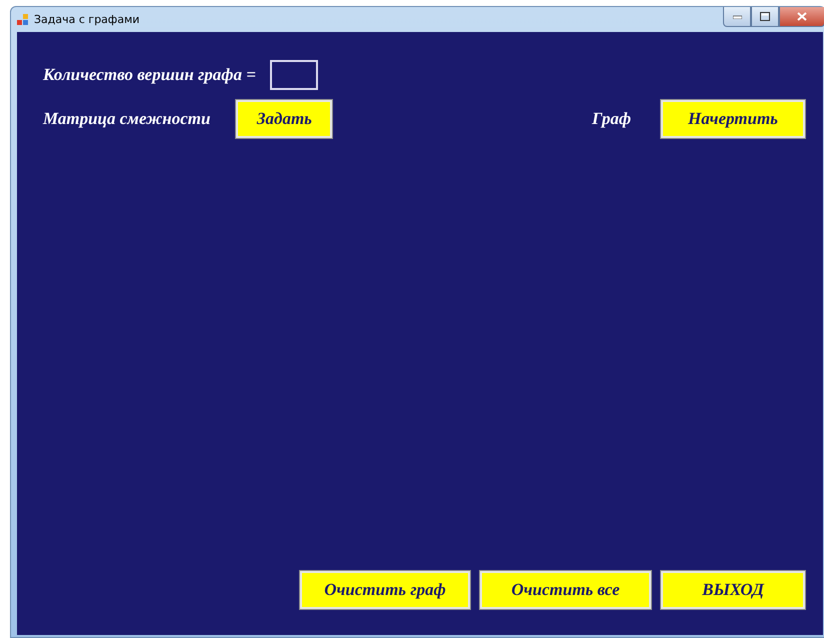 This screenshot has width=824, height=638. What do you see at coordinates (733, 590) in the screenshot?
I see `action-button: ВЫХОД` at bounding box center [733, 590].